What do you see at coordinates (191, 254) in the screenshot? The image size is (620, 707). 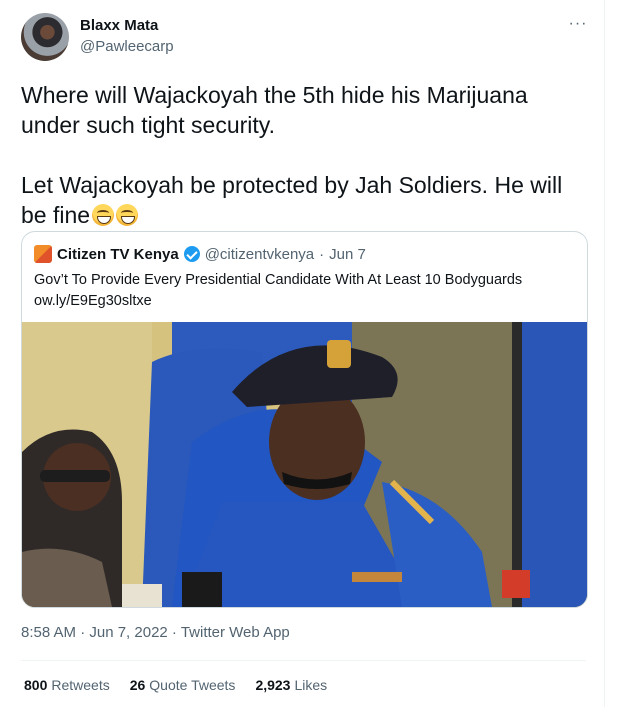 I see `verified-badge-icon` at bounding box center [191, 254].